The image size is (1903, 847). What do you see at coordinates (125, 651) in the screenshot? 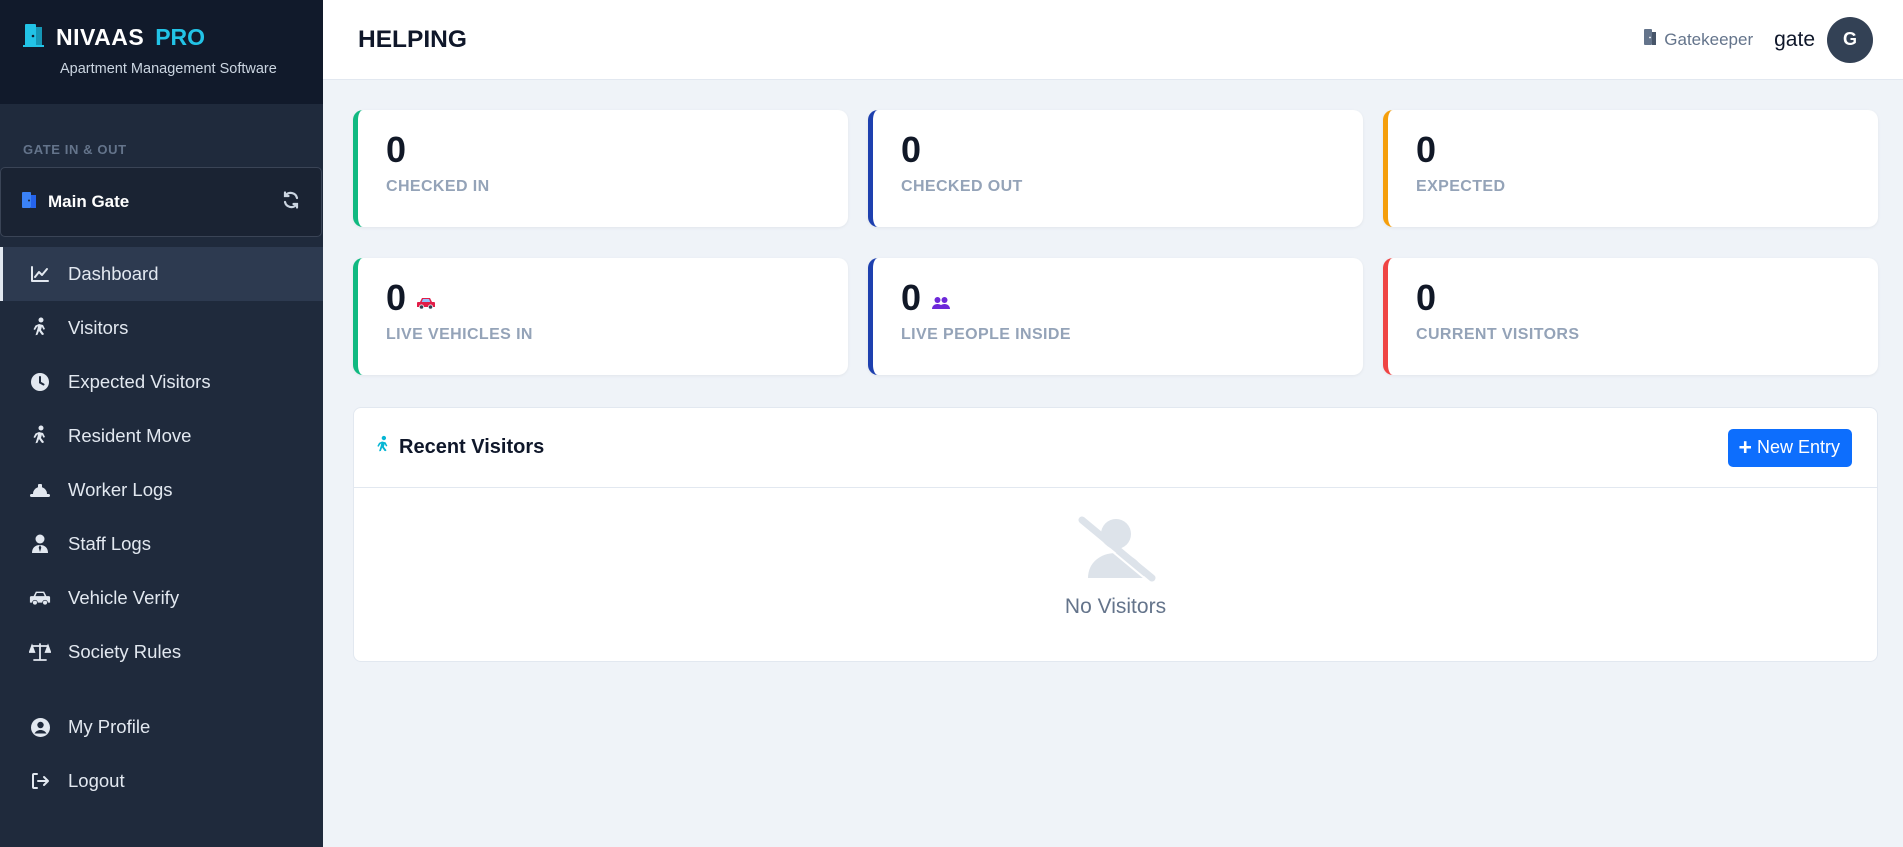
I see `sidebar-item-label: Society Rules` at bounding box center [125, 651].